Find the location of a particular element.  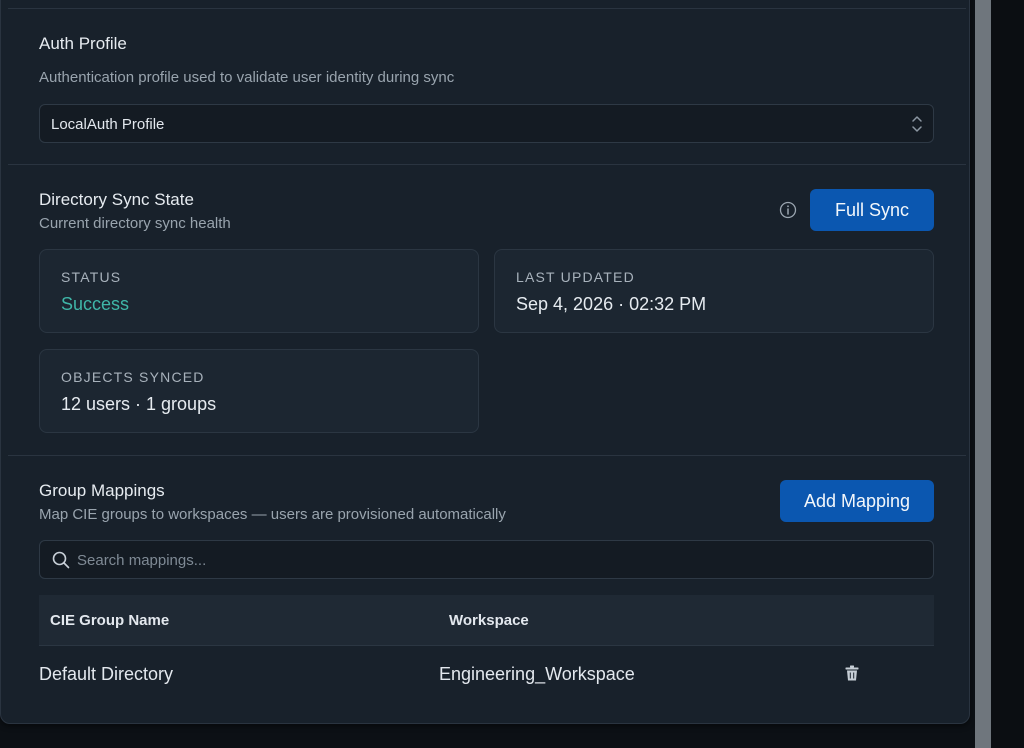

window-edge is located at coordinates (1007, 374).